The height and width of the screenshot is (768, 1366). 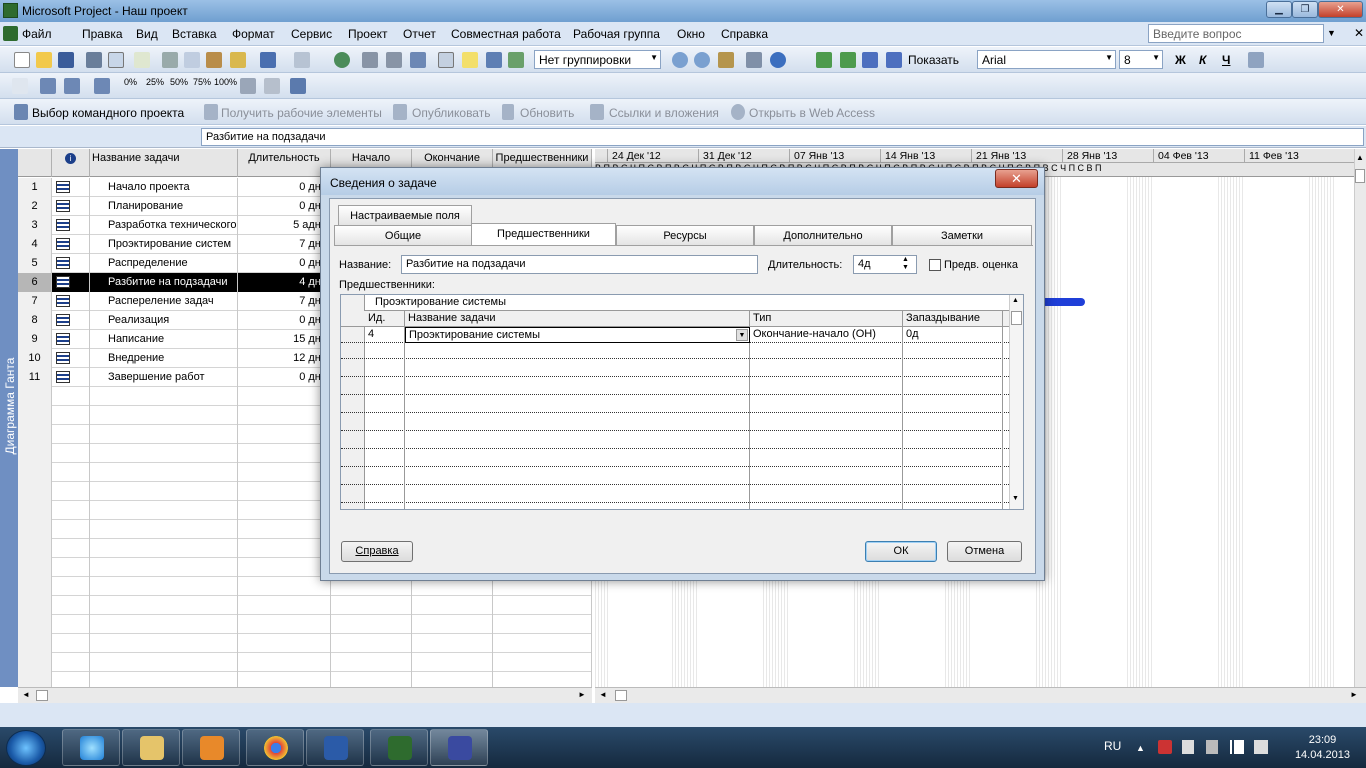 I want to click on bold-button: Ж, so click(x=1180, y=60).